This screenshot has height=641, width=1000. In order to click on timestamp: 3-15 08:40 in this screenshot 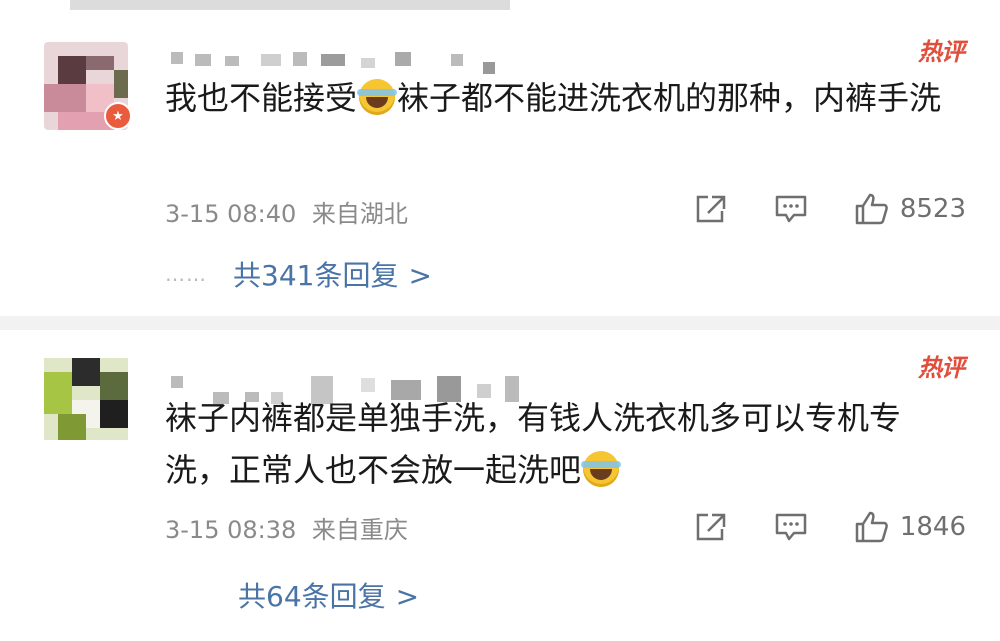, I will do `click(231, 214)`.